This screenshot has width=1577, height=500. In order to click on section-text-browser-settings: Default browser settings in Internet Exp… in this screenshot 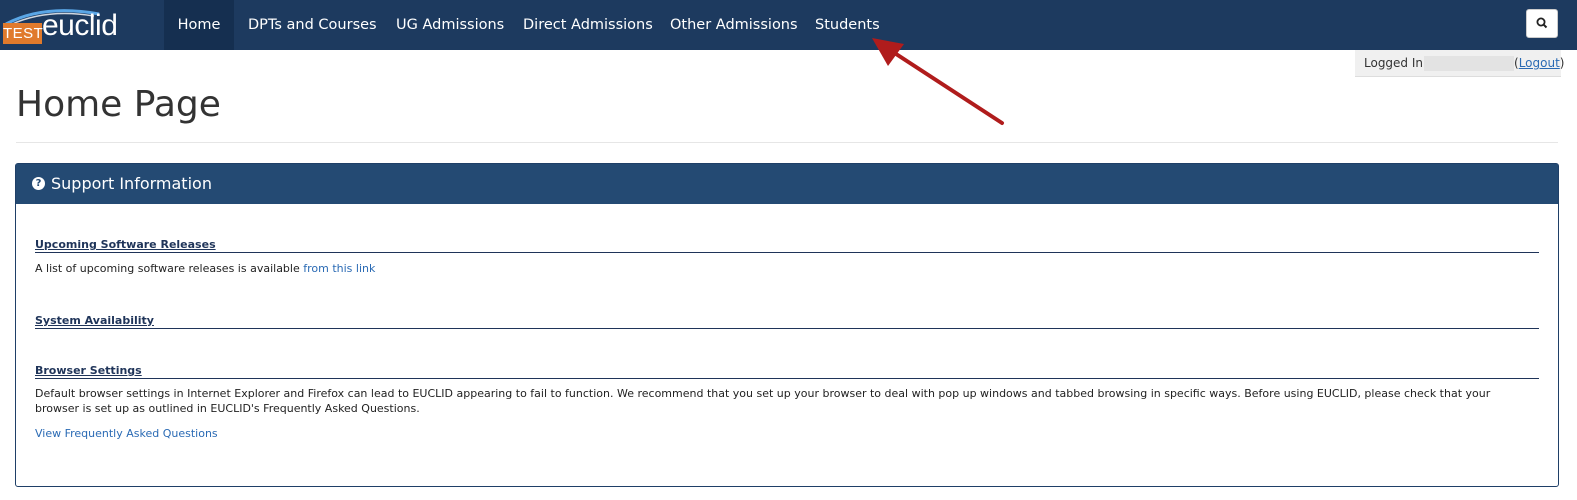, I will do `click(763, 401)`.